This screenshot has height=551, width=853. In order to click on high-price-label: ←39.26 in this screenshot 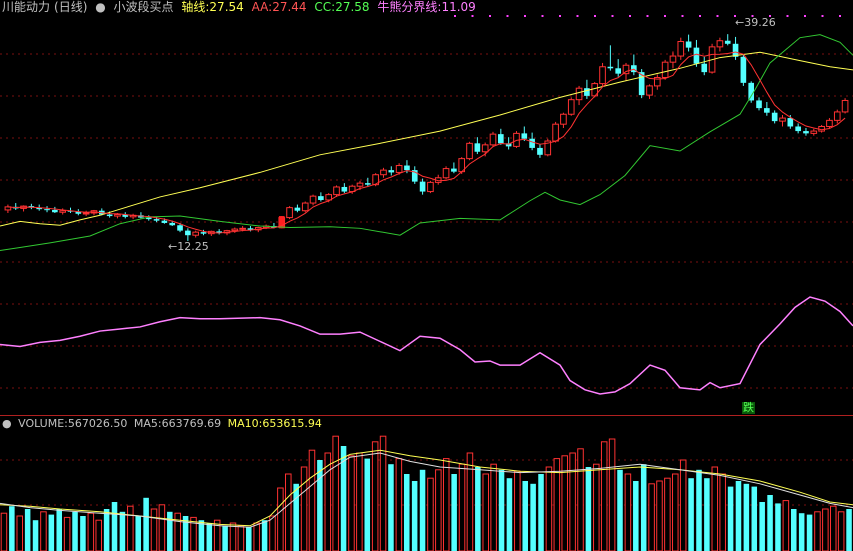, I will do `click(755, 22)`.